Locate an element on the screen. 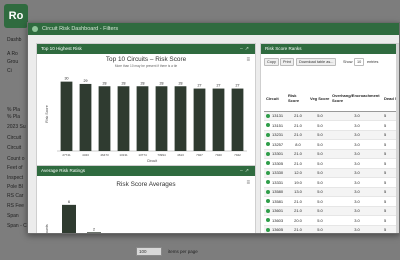  circuit-id: 13605 is located at coordinates (278, 230).